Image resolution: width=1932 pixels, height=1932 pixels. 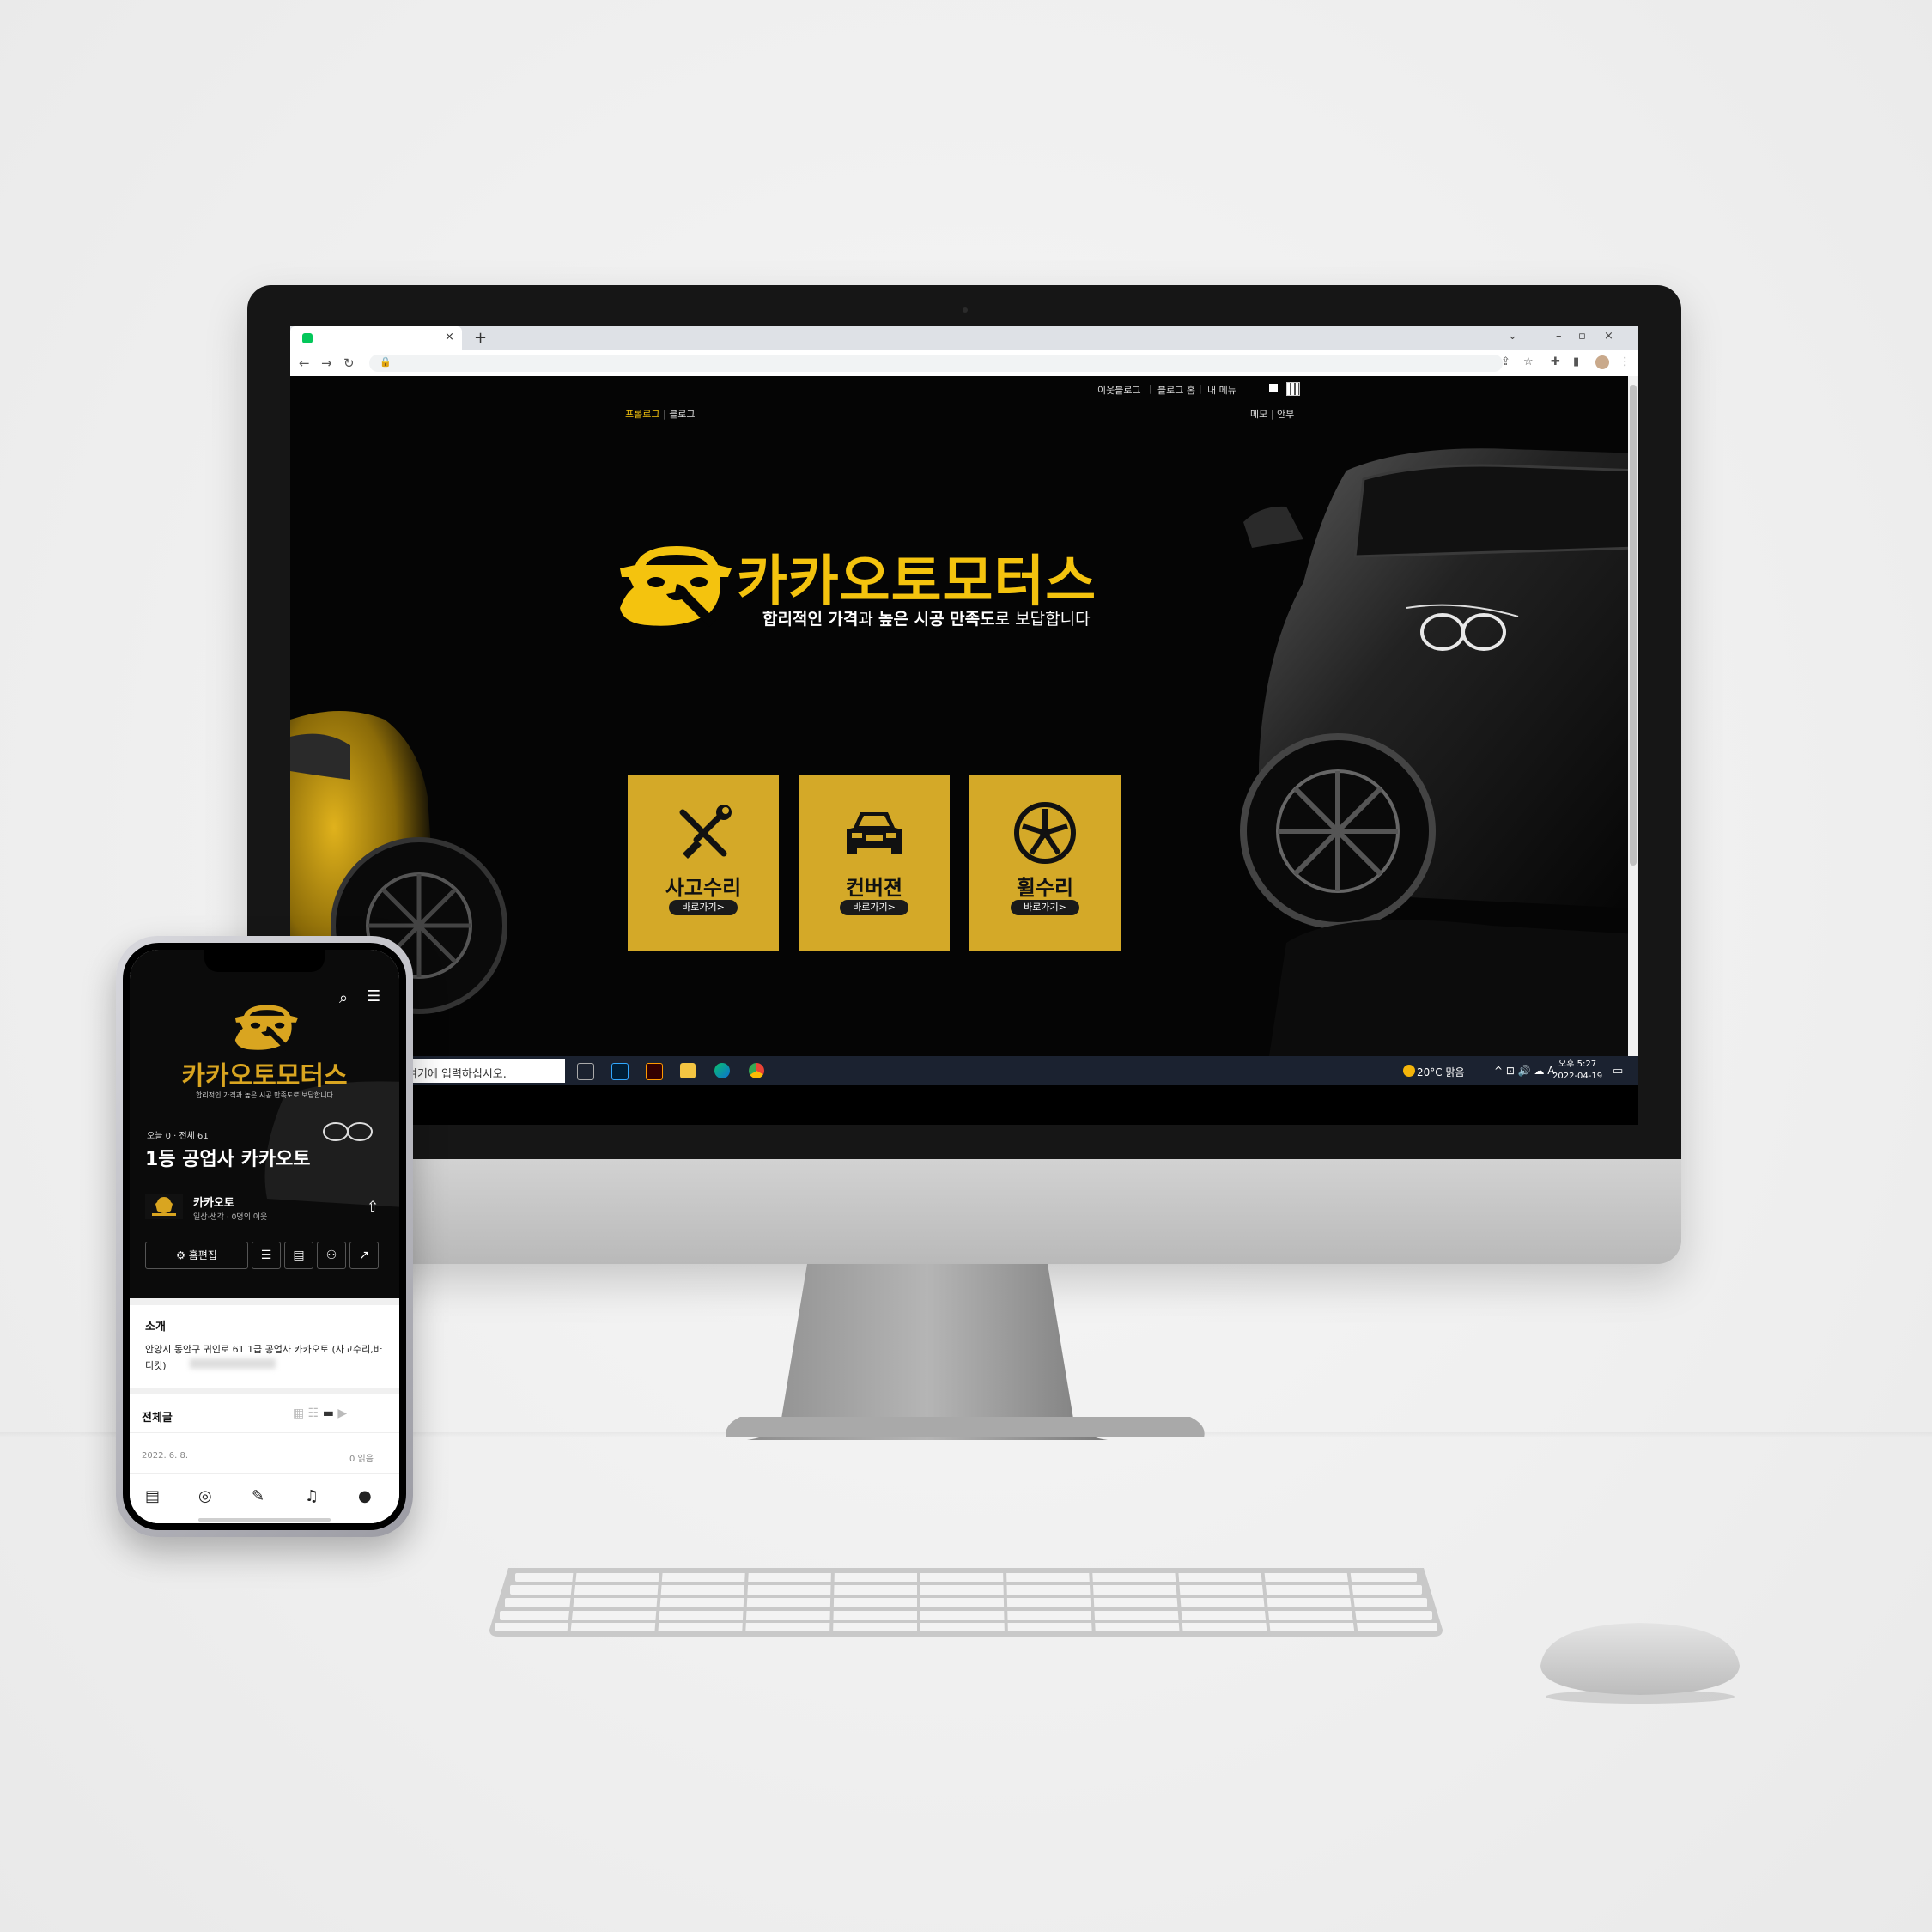 I want to click on reload-button: ↻, so click(x=349, y=363).